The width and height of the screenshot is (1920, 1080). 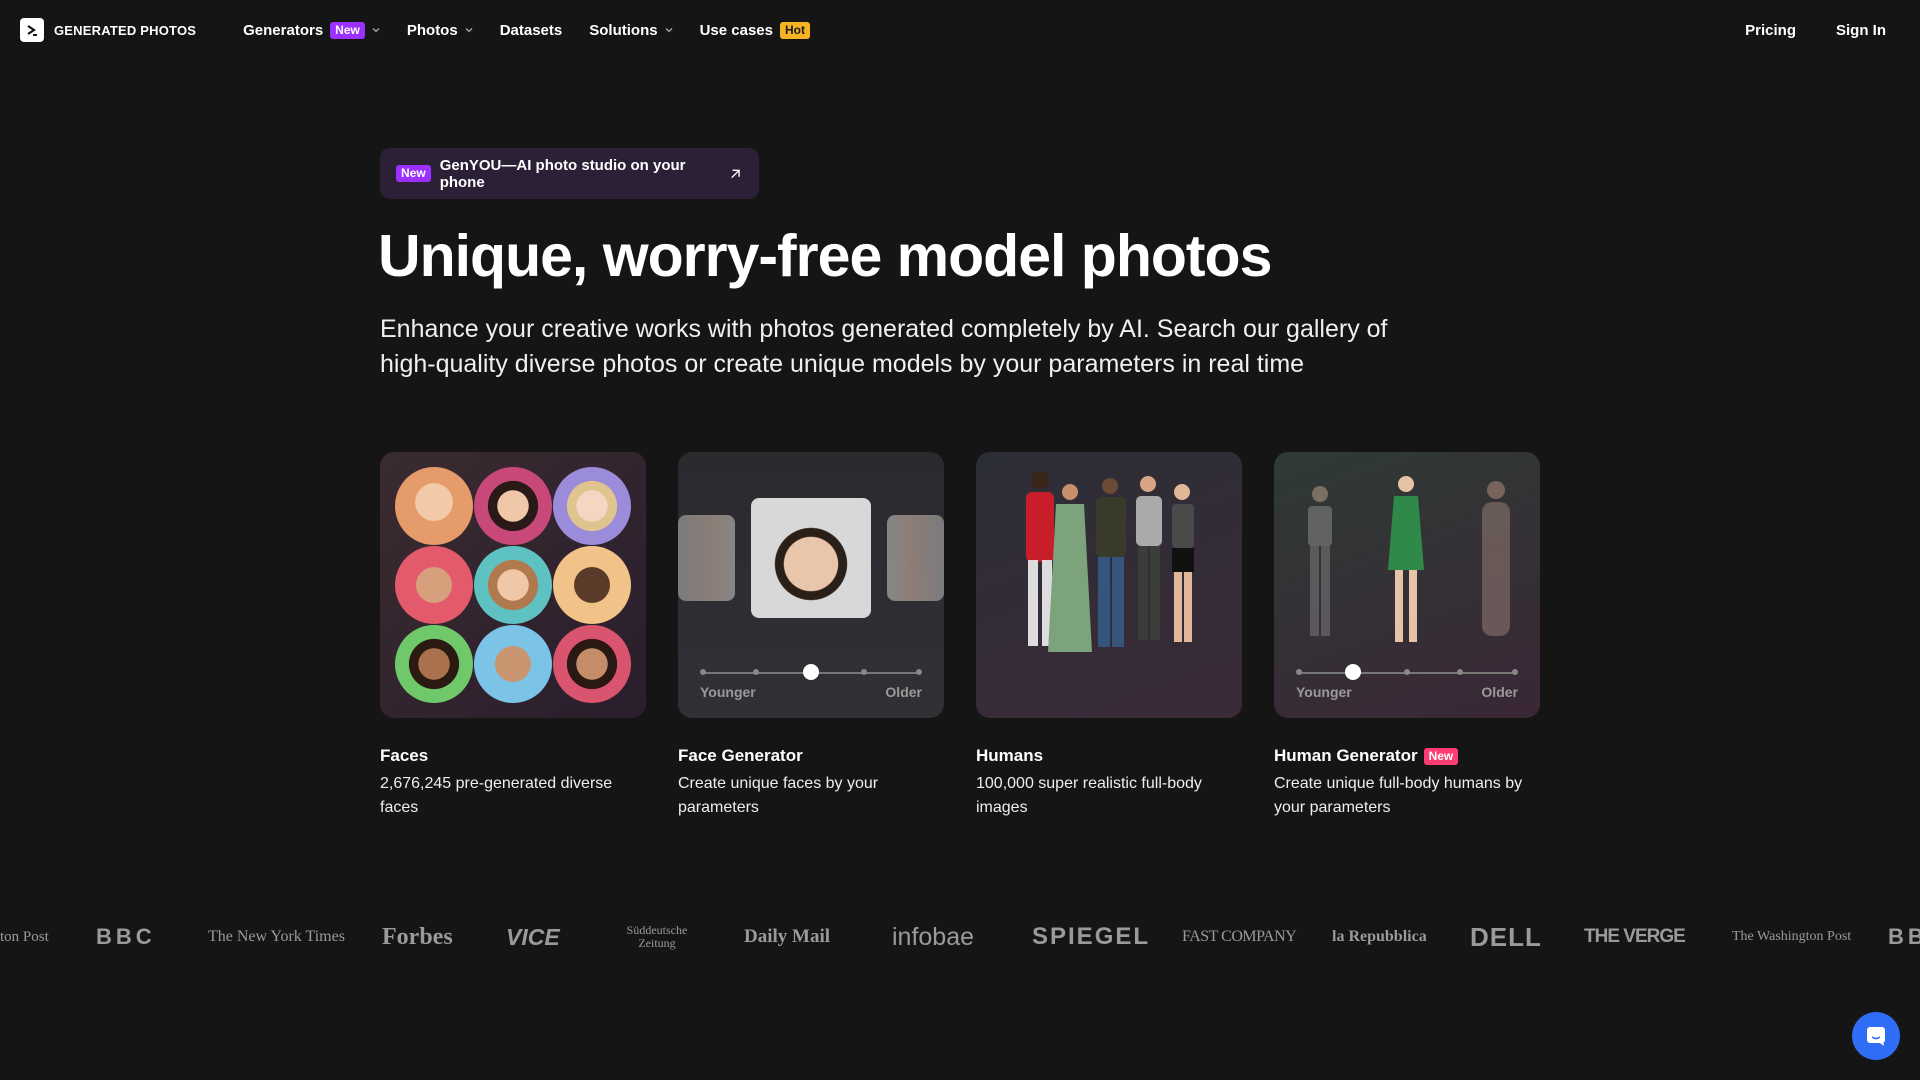 What do you see at coordinates (825, 256) in the screenshot?
I see `page-title: Unique, worry-free model photos` at bounding box center [825, 256].